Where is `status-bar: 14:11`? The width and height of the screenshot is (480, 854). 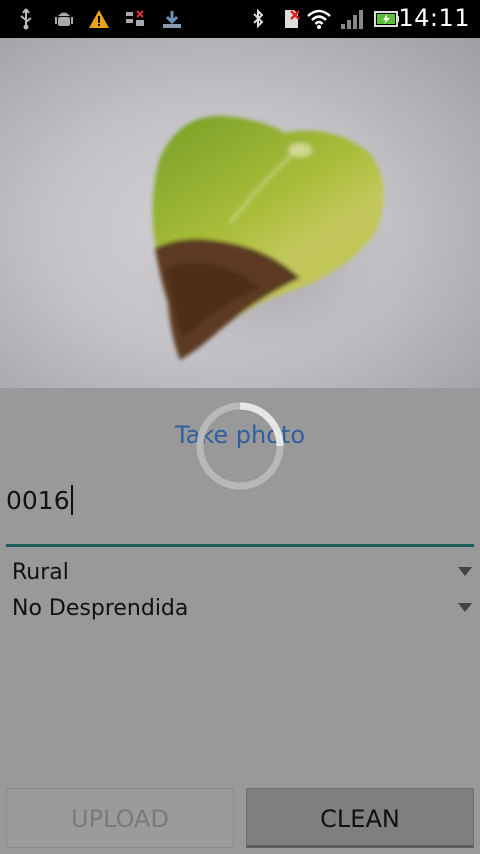
status-bar: 14:11 is located at coordinates (240, 19).